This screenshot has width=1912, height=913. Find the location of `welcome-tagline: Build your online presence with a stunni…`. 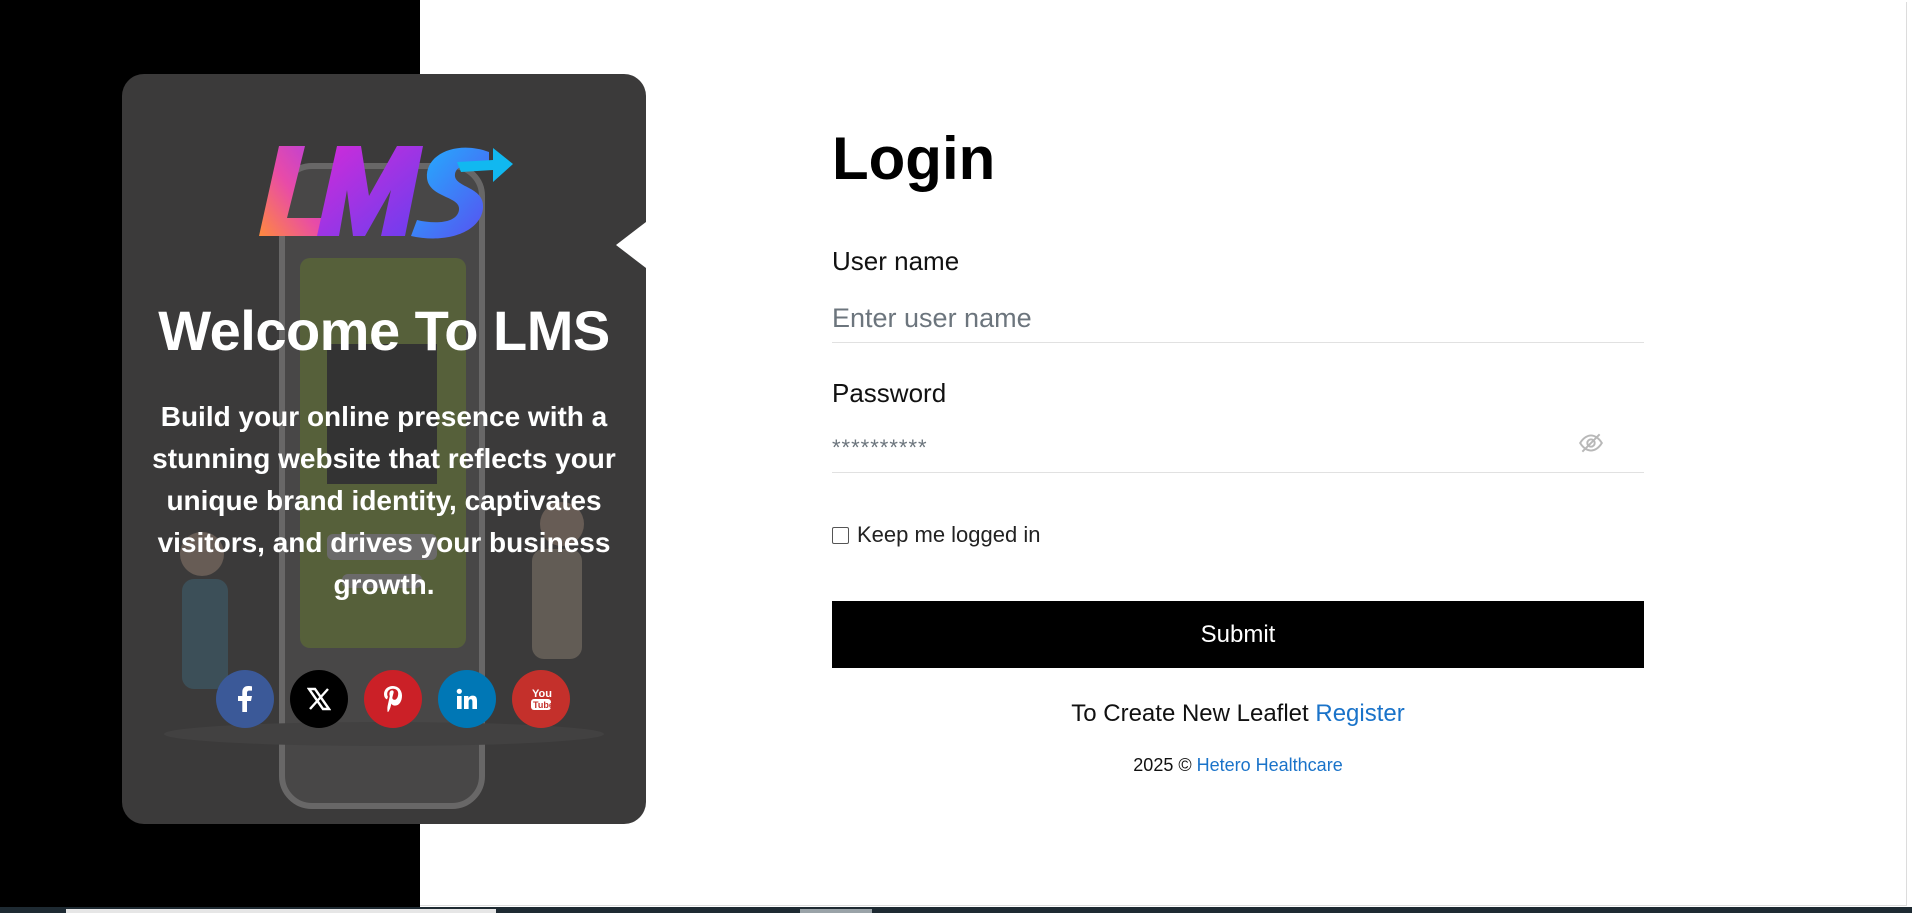

welcome-tagline: Build your online presence with a stunni… is located at coordinates (384, 500).